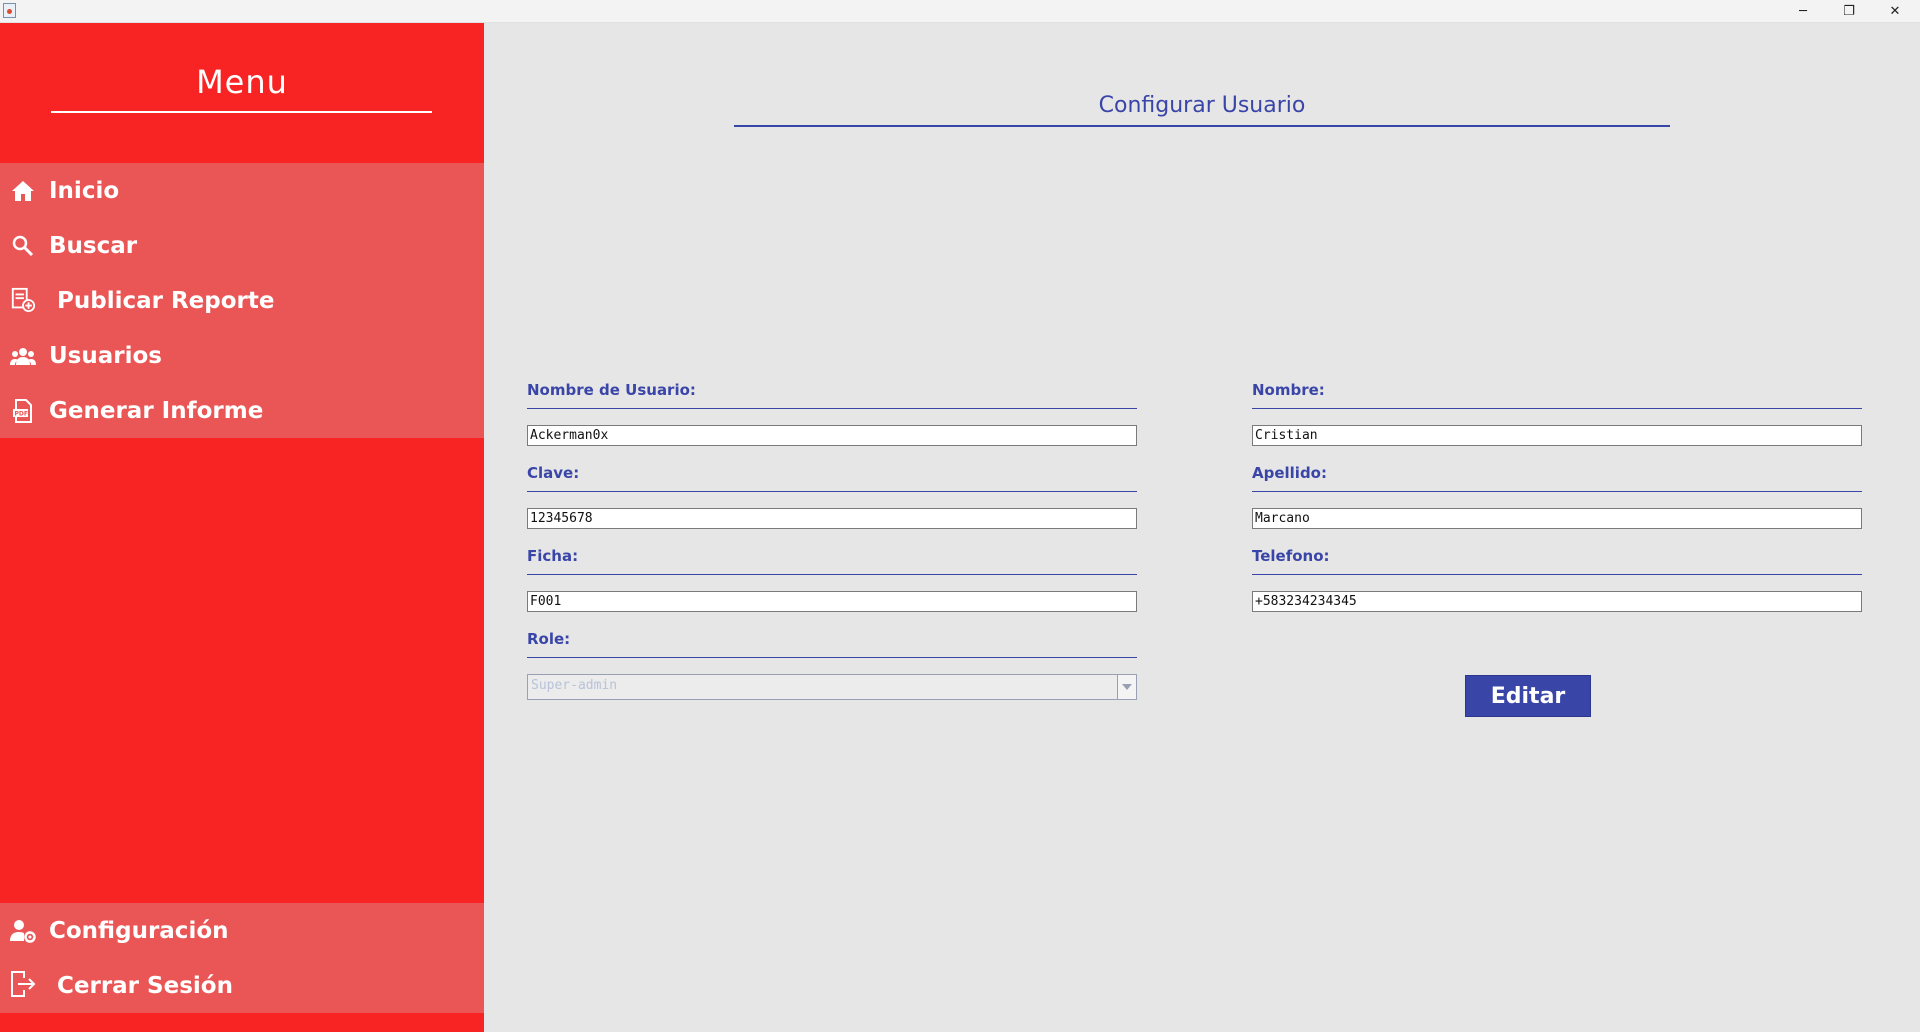 This screenshot has height=1032, width=1920. Describe the element at coordinates (832, 687) in the screenshot. I see `role-select: Super-admin` at that location.